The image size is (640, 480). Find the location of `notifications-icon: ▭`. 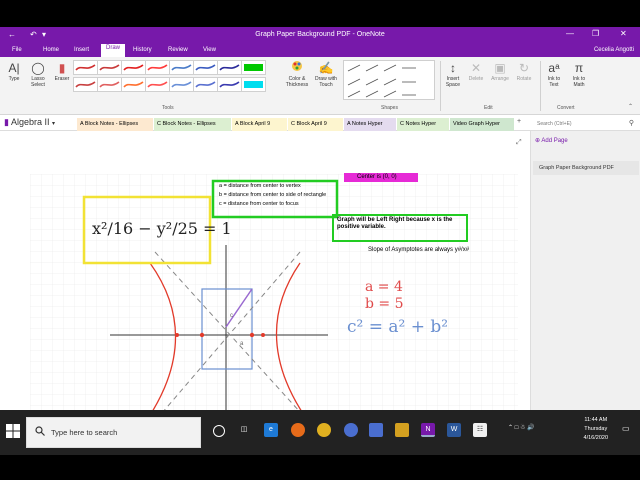

notifications-icon: ▭ is located at coordinates (626, 428).